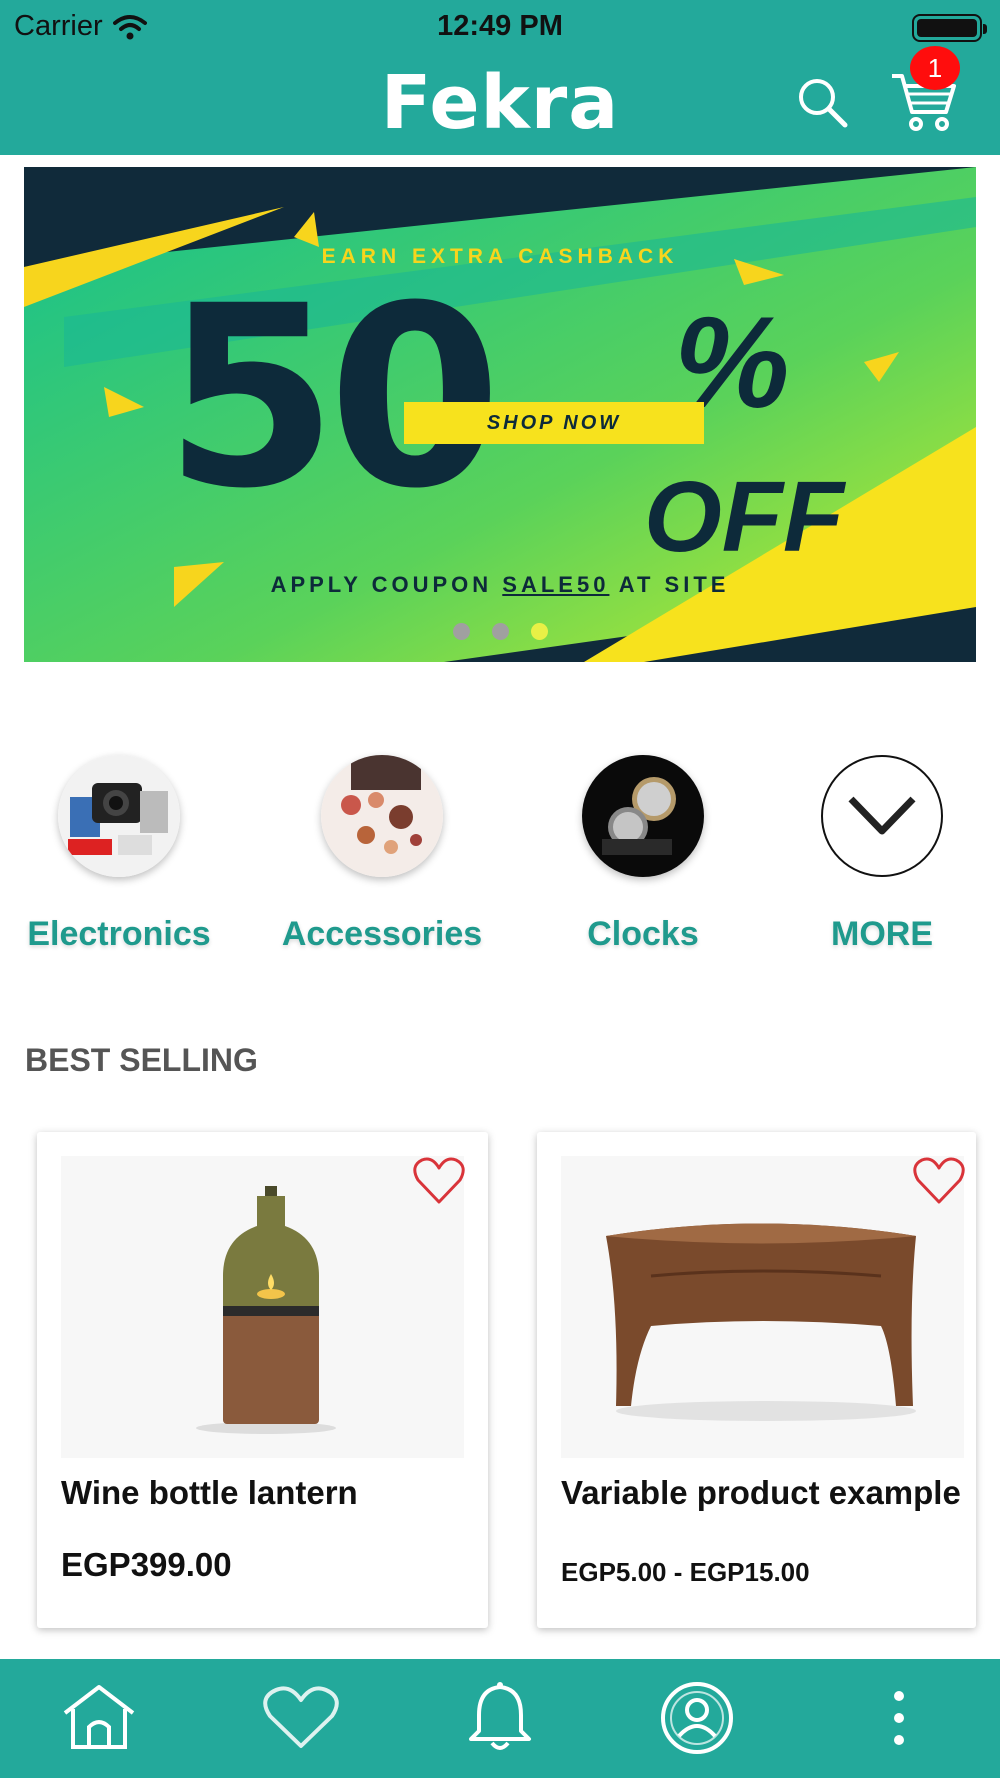 Image resolution: width=1000 pixels, height=1778 pixels. I want to click on product-price: EGP399.00, so click(146, 1564).